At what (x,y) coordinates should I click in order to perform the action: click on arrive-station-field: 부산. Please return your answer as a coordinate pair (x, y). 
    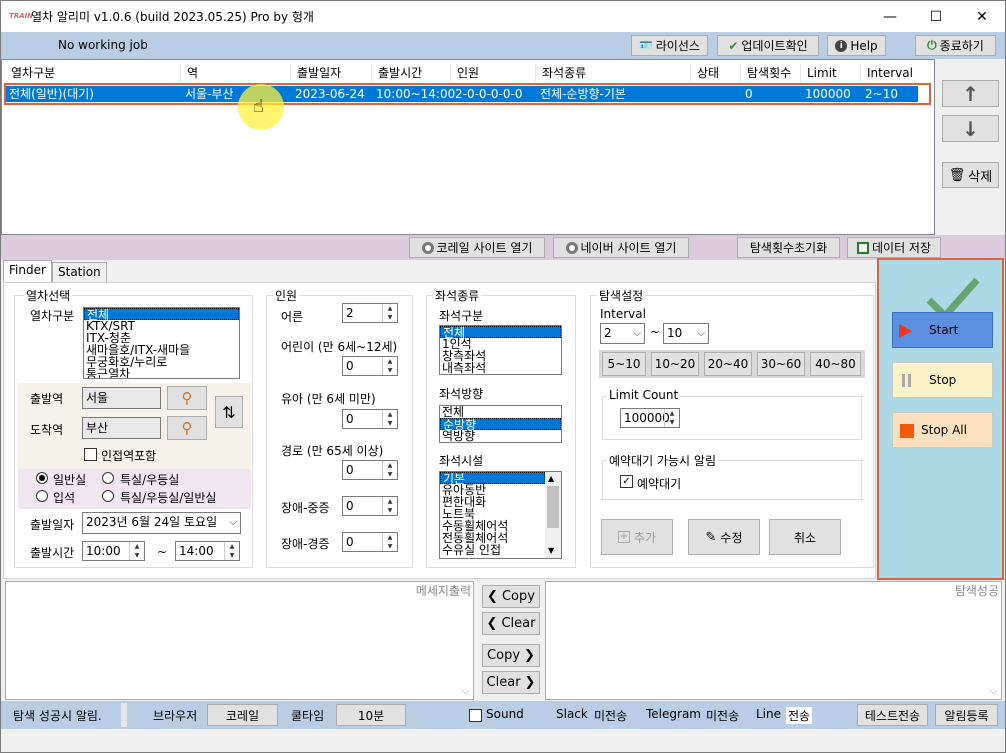
    Looking at the image, I should click on (121, 428).